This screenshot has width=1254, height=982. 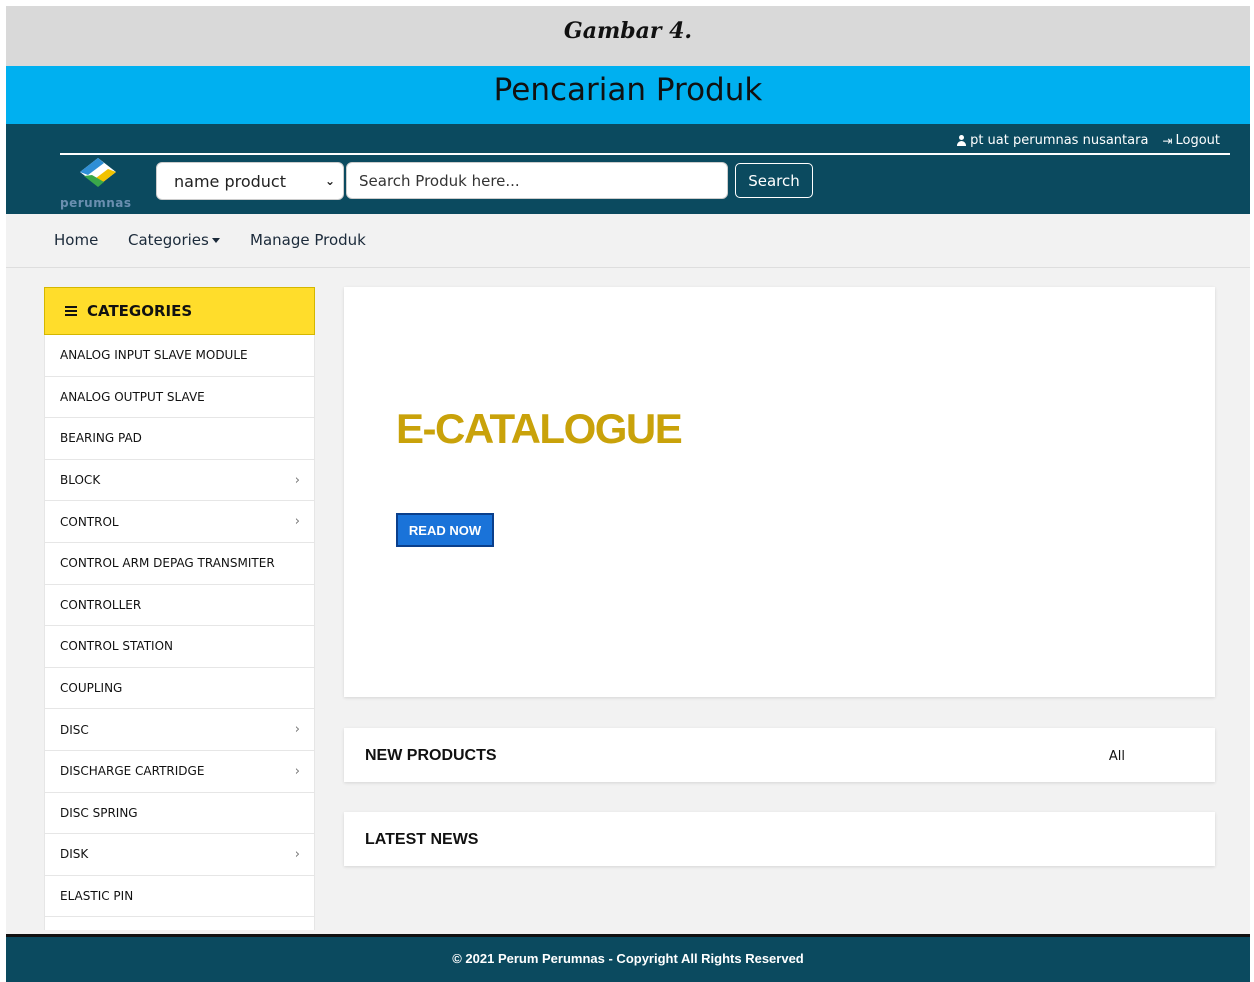 I want to click on logout-icon: ⇥, so click(x=1167, y=140).